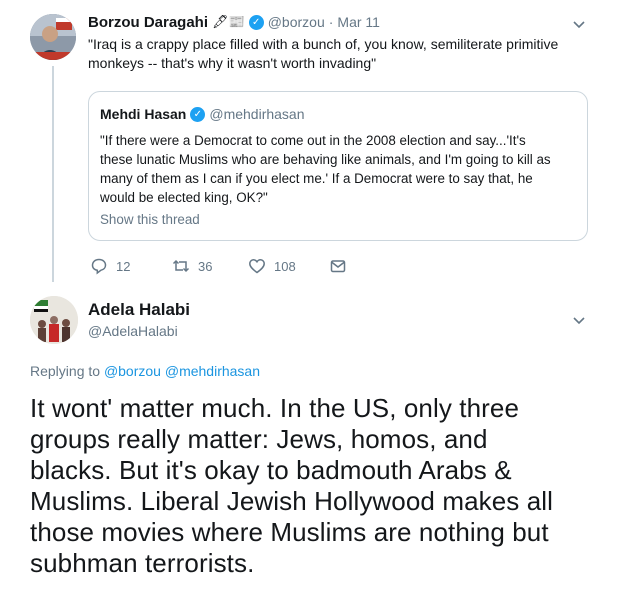 This screenshot has height=592, width=619. What do you see at coordinates (181, 266) in the screenshot?
I see `retweet-icon` at bounding box center [181, 266].